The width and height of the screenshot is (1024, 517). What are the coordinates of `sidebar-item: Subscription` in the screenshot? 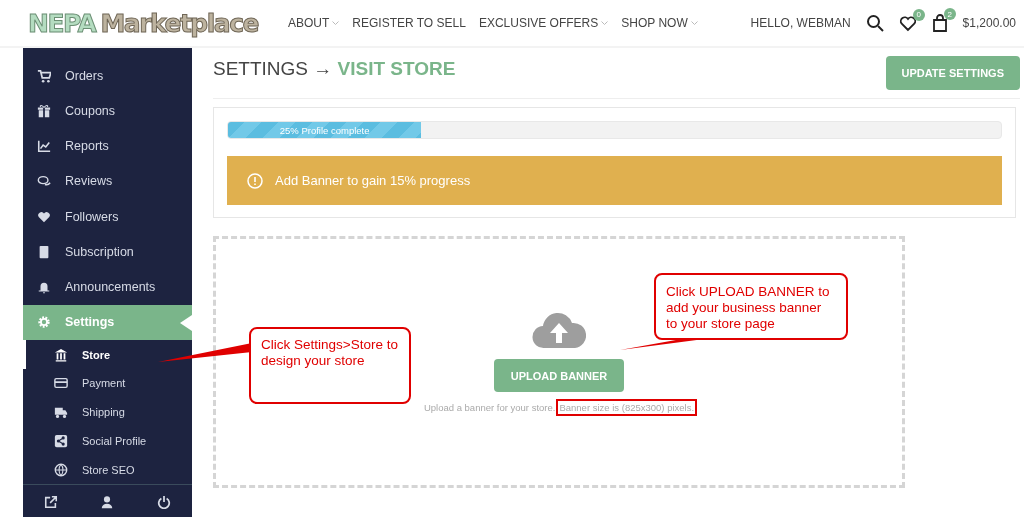 It's located at (107, 252).